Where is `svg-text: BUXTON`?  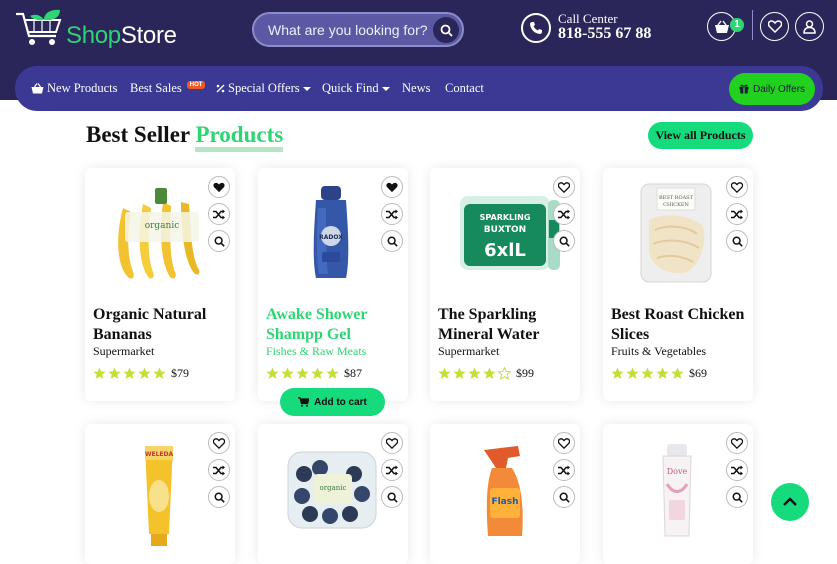 svg-text: BUXTON is located at coordinates (505, 230).